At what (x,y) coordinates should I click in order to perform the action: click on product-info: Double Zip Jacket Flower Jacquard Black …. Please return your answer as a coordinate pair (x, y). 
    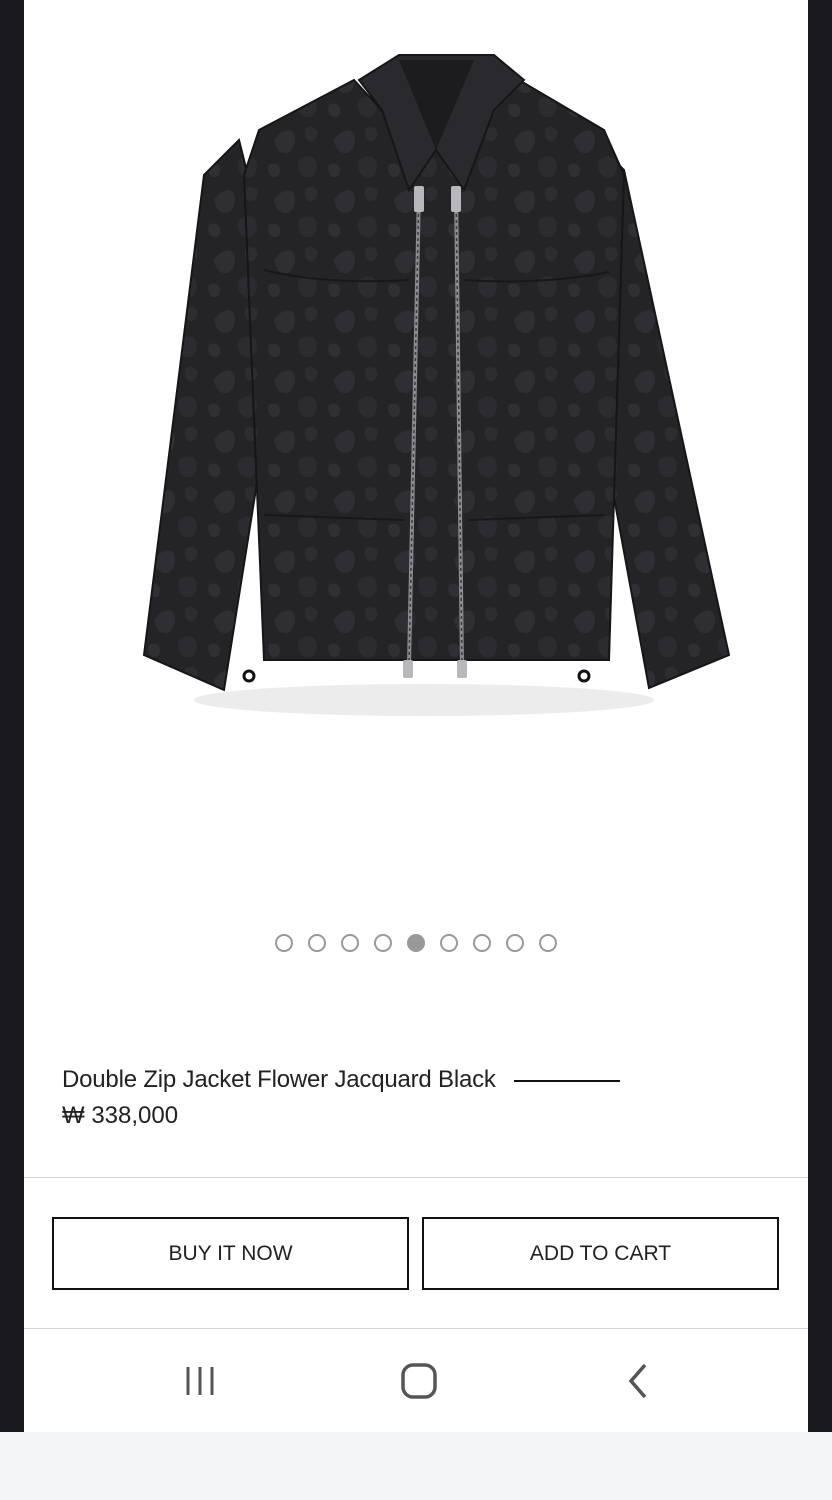
    Looking at the image, I should click on (422, 1098).